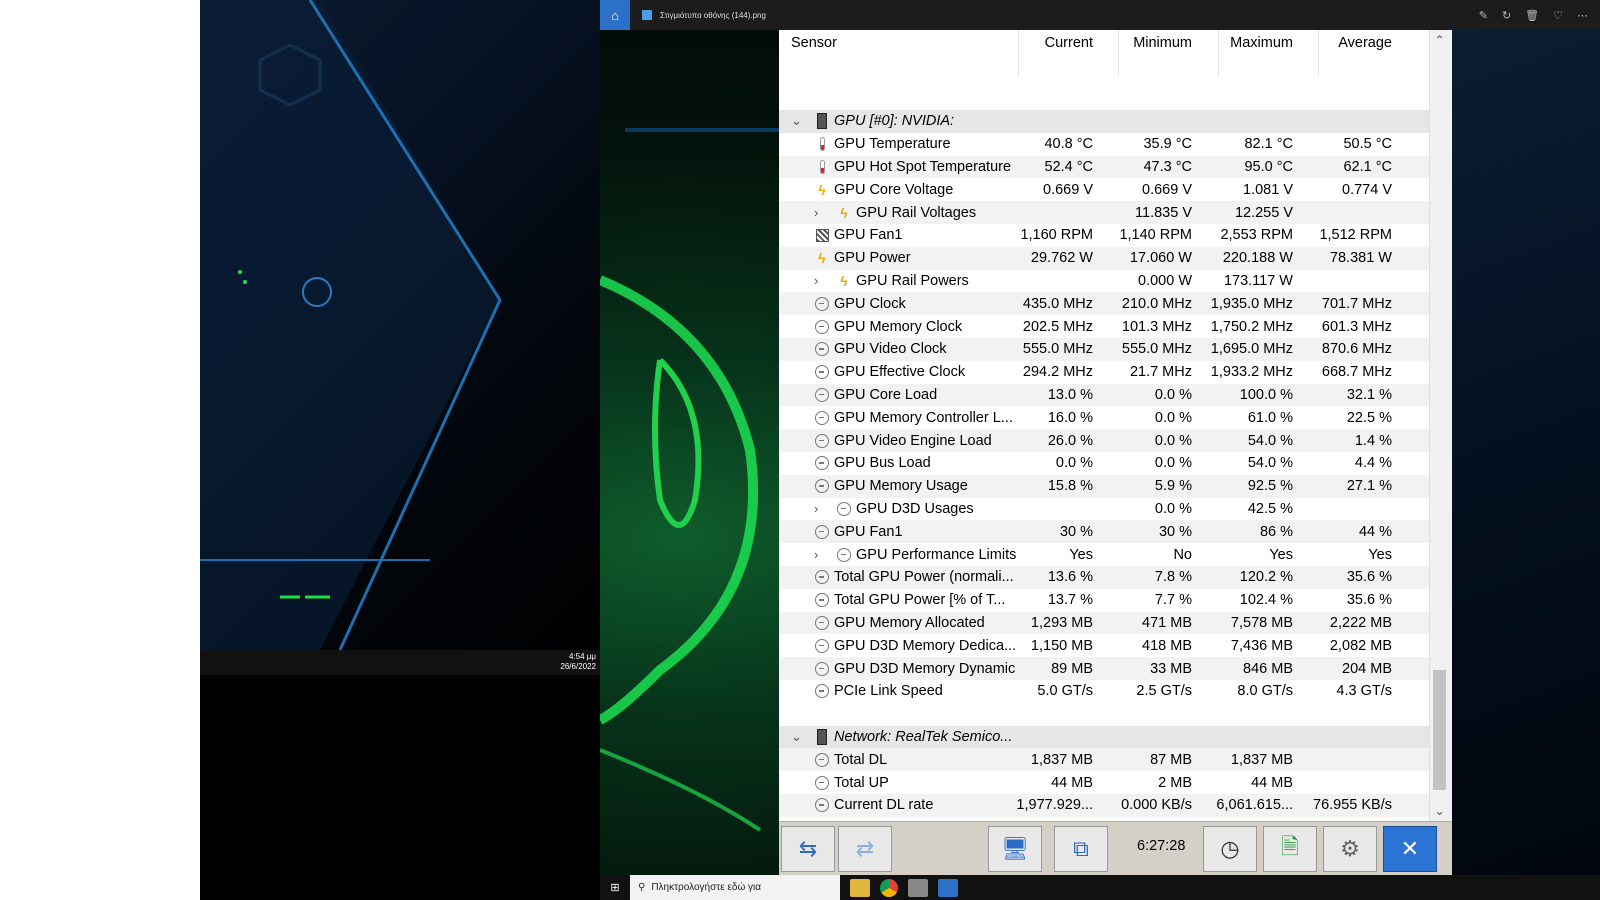  Describe the element at coordinates (1350, 849) in the screenshot. I see `gear-icon: ⚙` at that location.